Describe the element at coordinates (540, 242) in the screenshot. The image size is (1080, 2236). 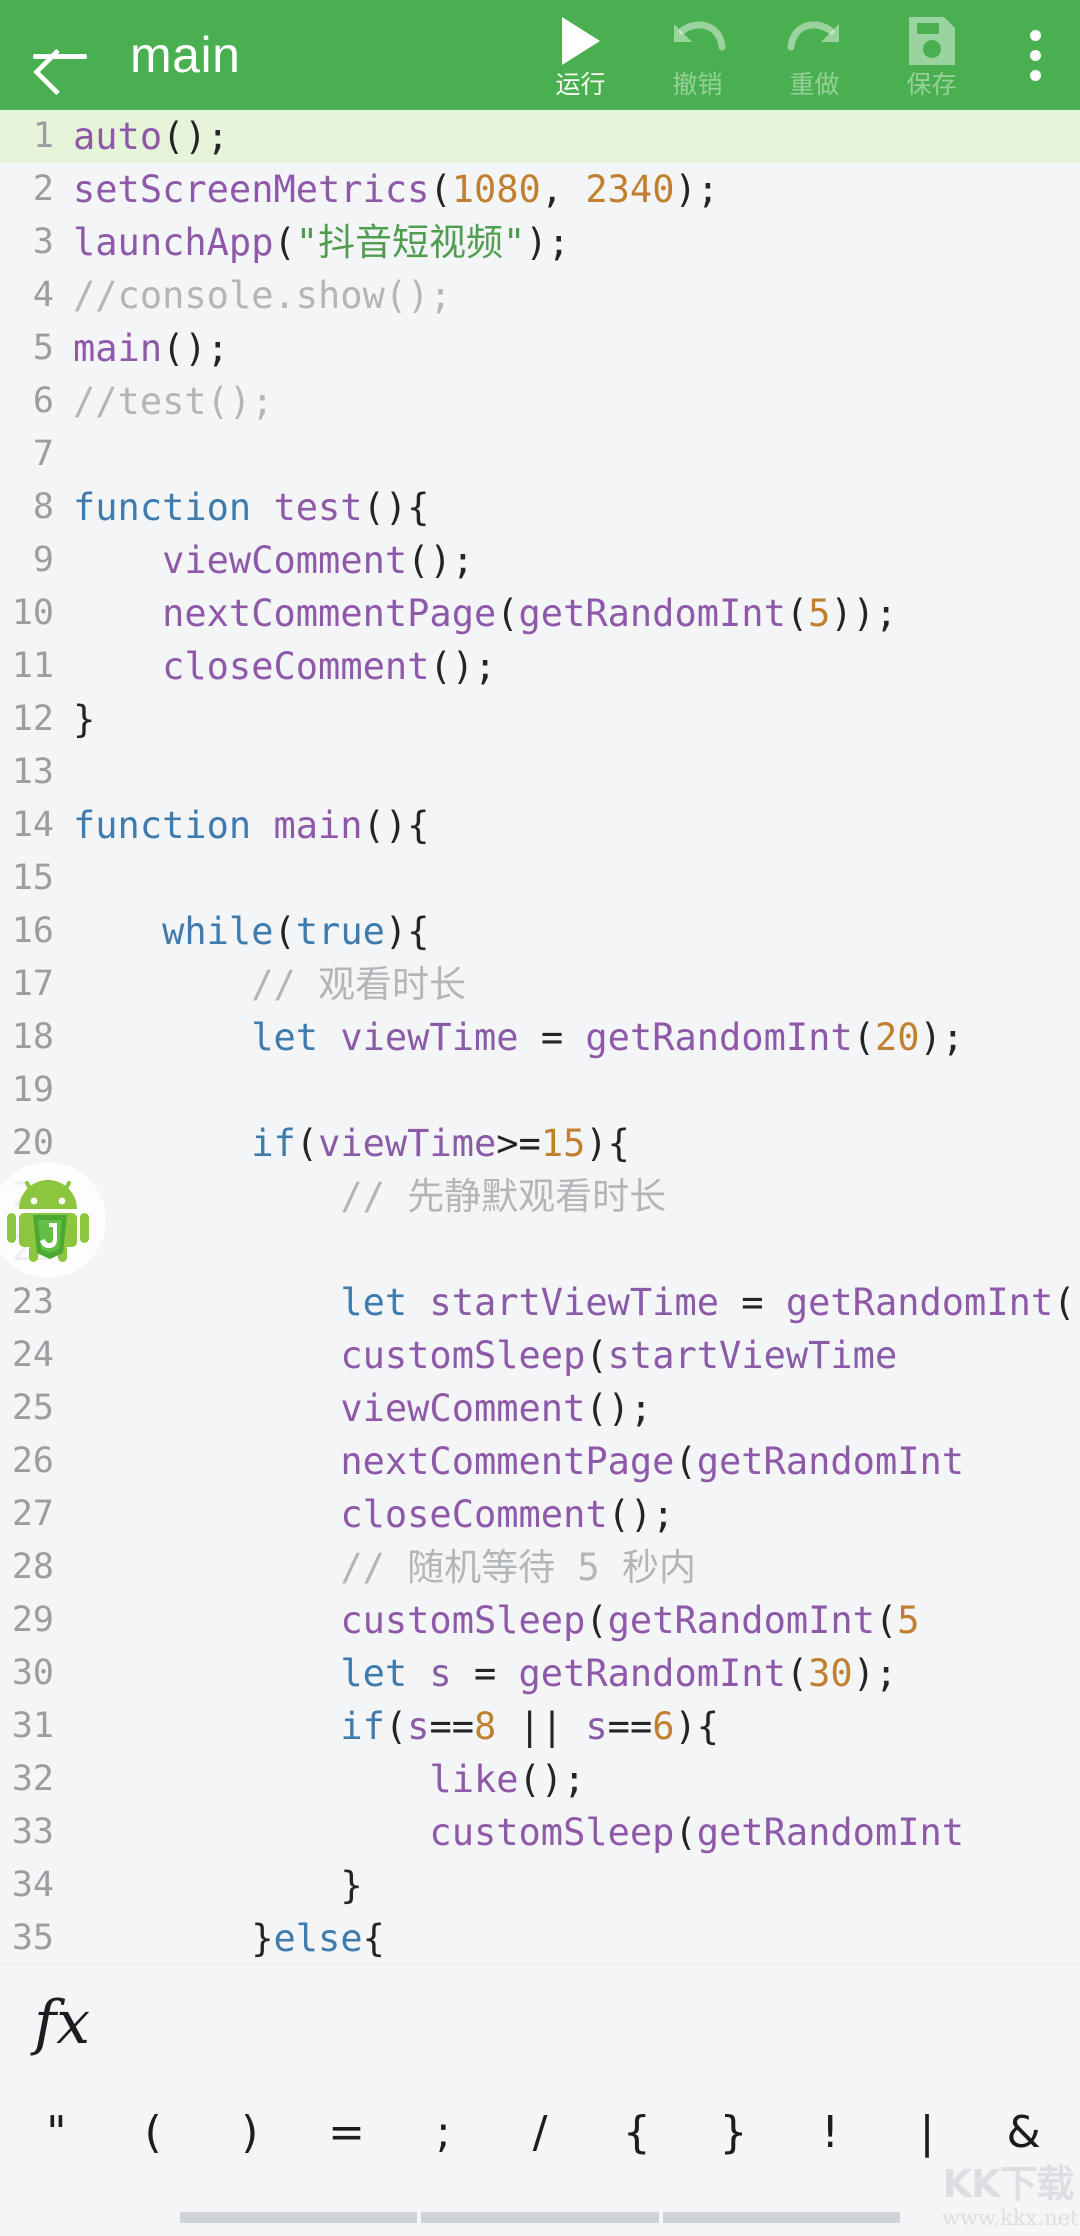
I see `code-line: 3 launchApp("抖音短视频");` at that location.